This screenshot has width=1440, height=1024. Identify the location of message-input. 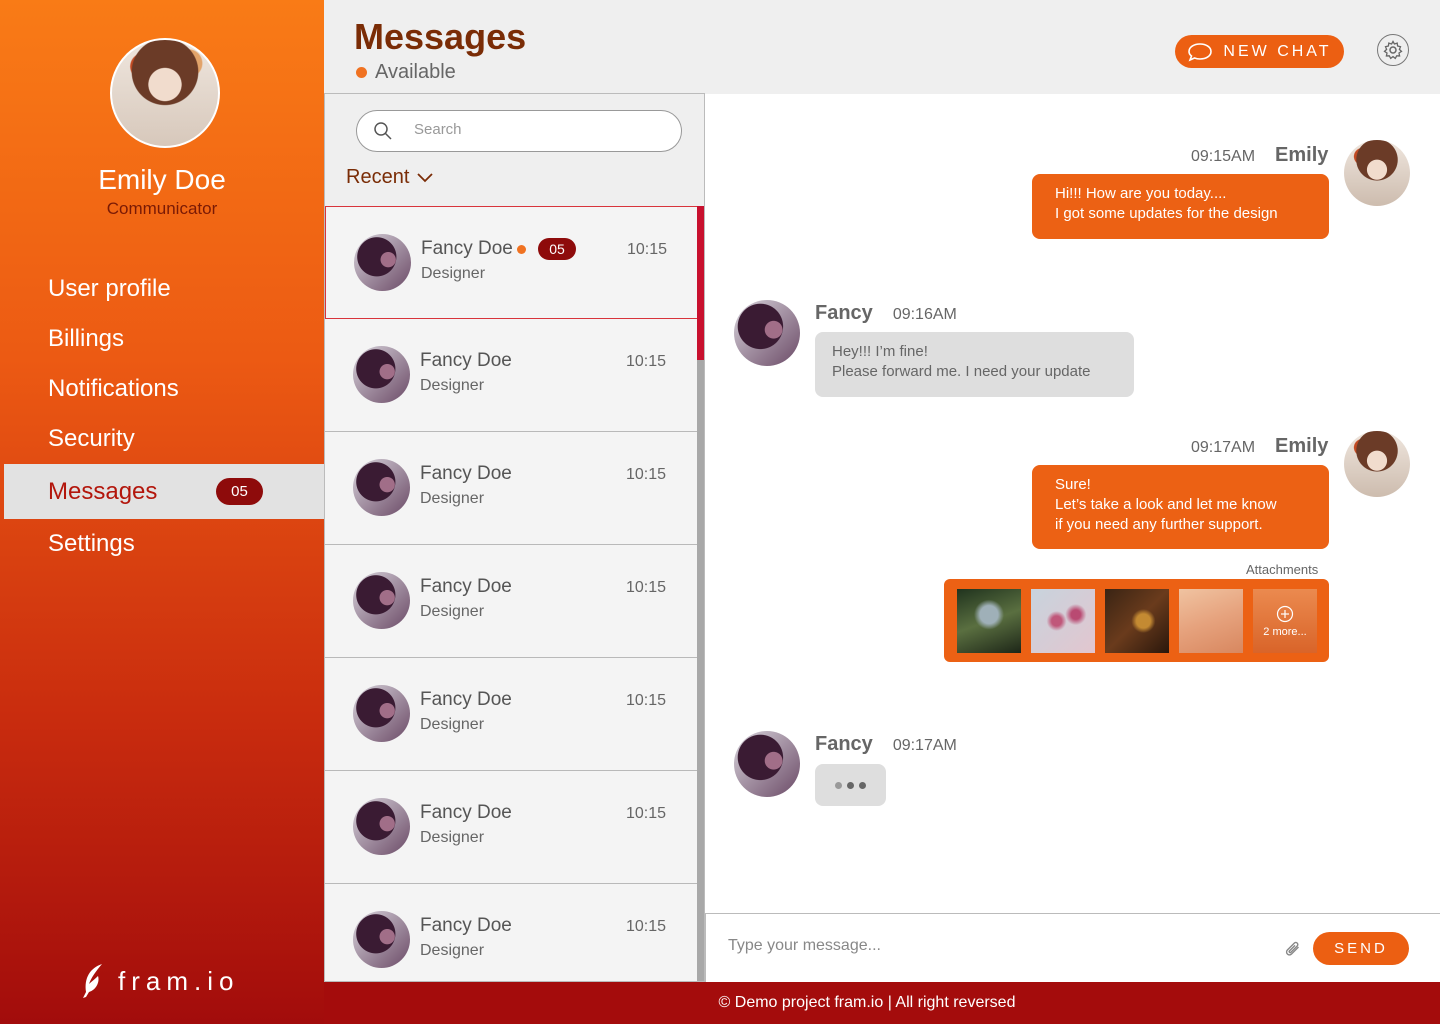
(998, 946).